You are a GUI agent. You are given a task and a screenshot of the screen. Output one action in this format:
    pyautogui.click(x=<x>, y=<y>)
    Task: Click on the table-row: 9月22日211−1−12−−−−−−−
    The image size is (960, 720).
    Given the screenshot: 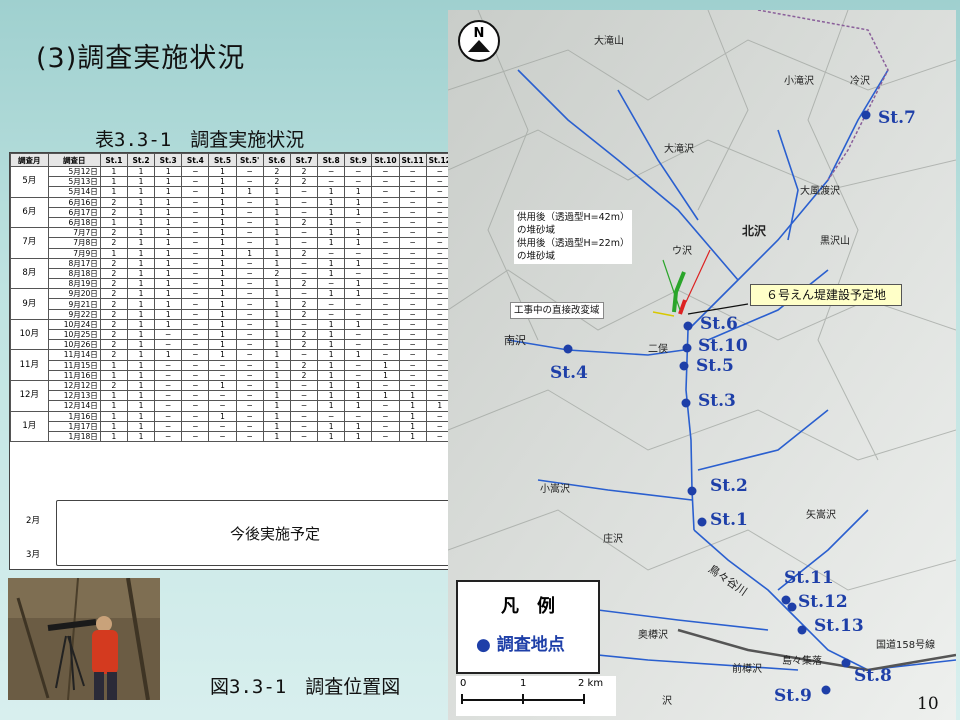 What is the action you would take?
    pyautogui.click(x=256, y=314)
    